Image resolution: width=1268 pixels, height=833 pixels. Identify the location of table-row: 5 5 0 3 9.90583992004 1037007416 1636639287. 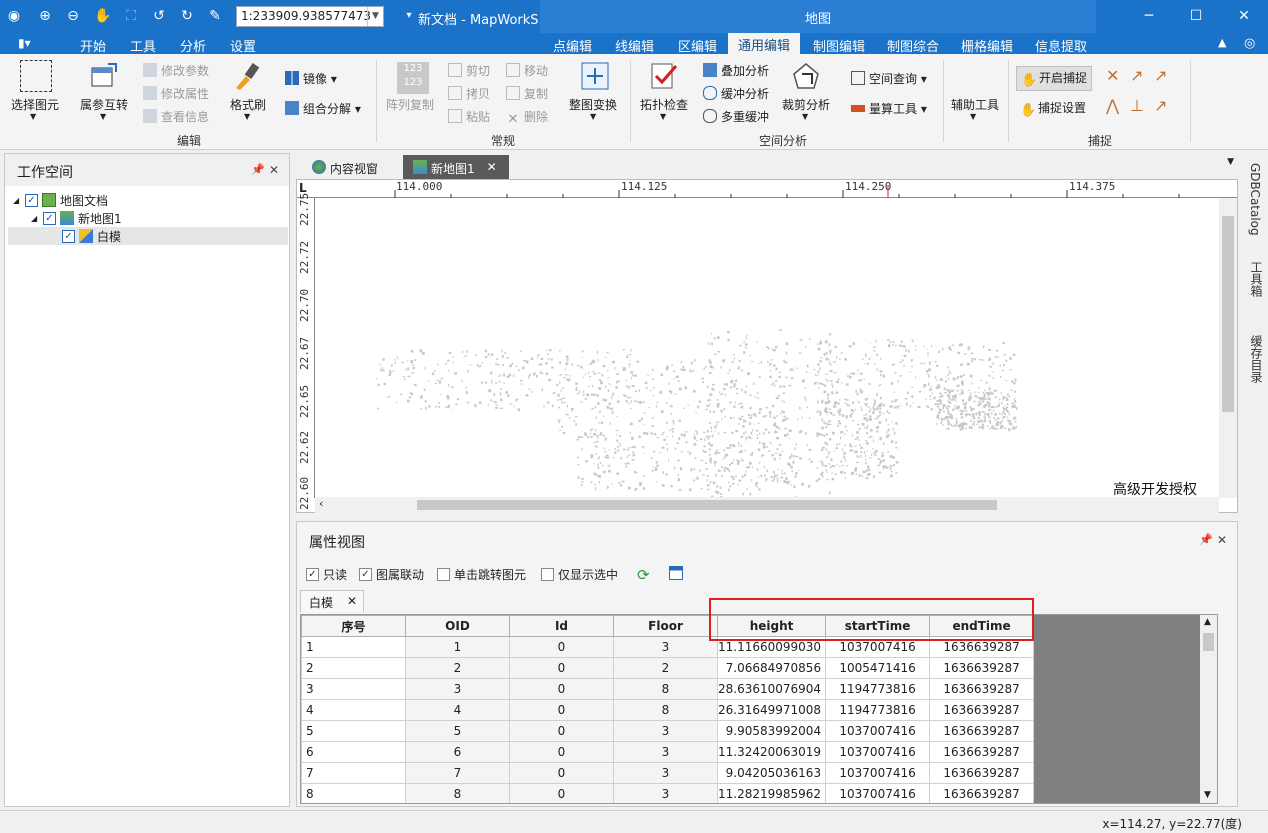
(668, 731).